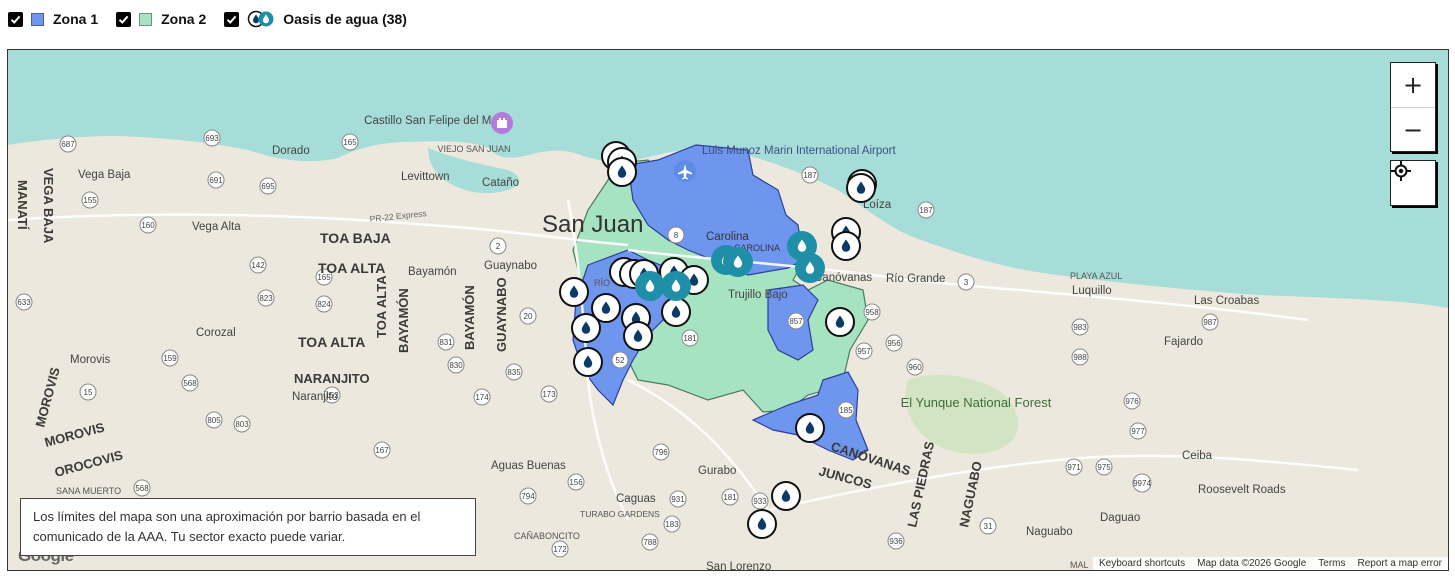 The width and height of the screenshot is (1455, 577). I want to click on svg-text: 173, so click(549, 394).